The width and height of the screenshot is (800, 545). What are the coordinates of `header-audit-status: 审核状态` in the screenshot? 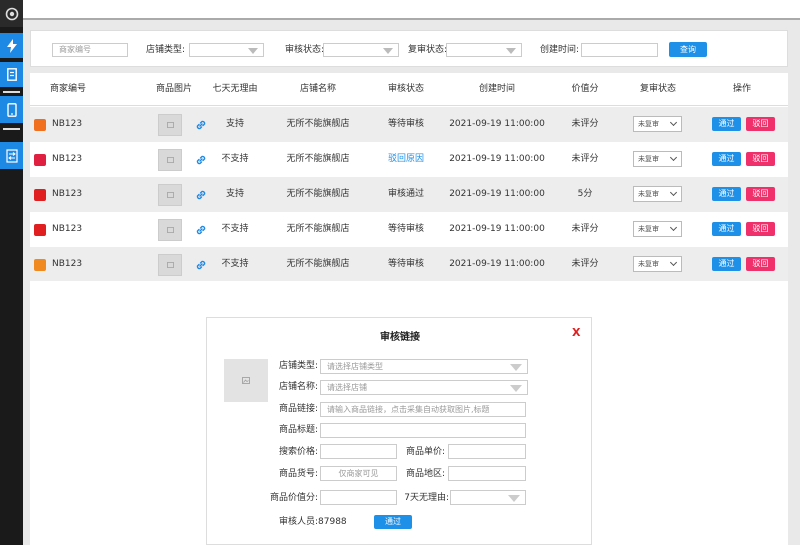 It's located at (405, 89).